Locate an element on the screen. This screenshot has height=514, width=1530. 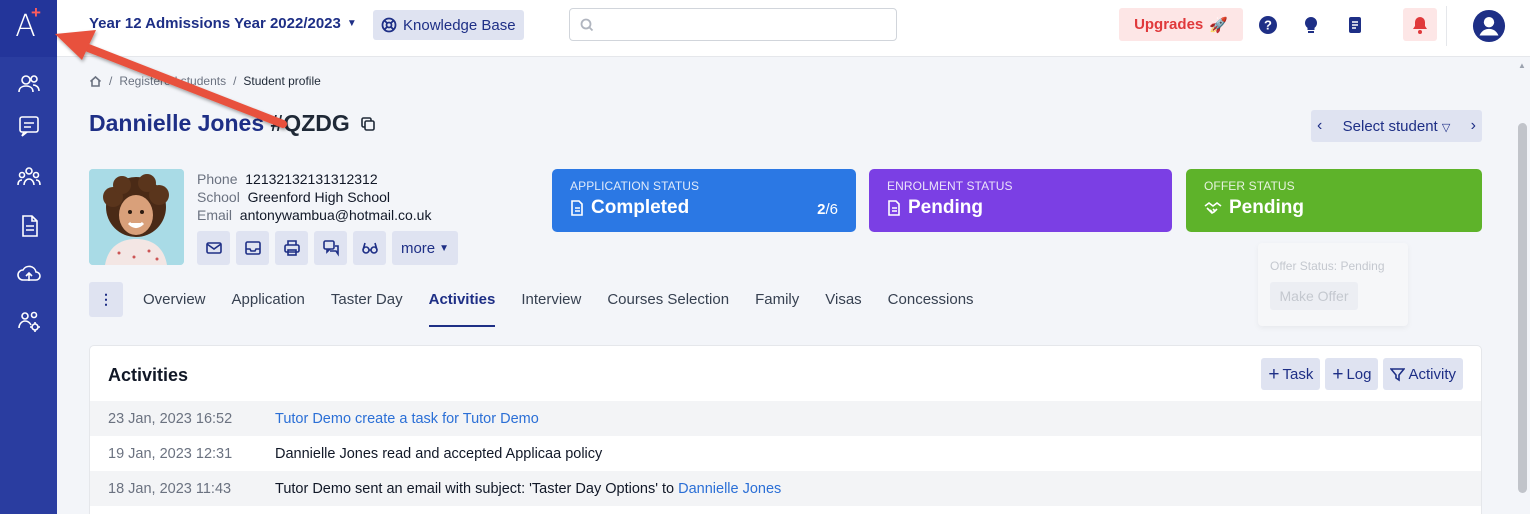
page-scrollbar: ▲ is located at coordinates (1522, 285).